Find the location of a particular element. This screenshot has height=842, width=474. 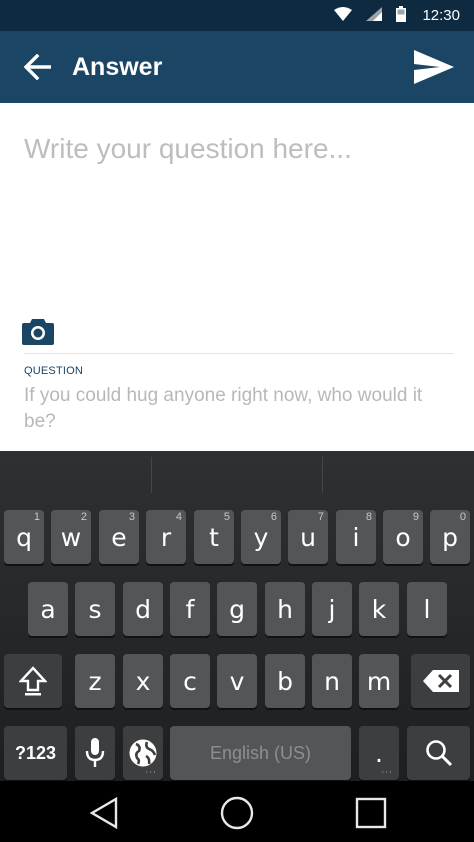

key-v: v is located at coordinates (237, 681).